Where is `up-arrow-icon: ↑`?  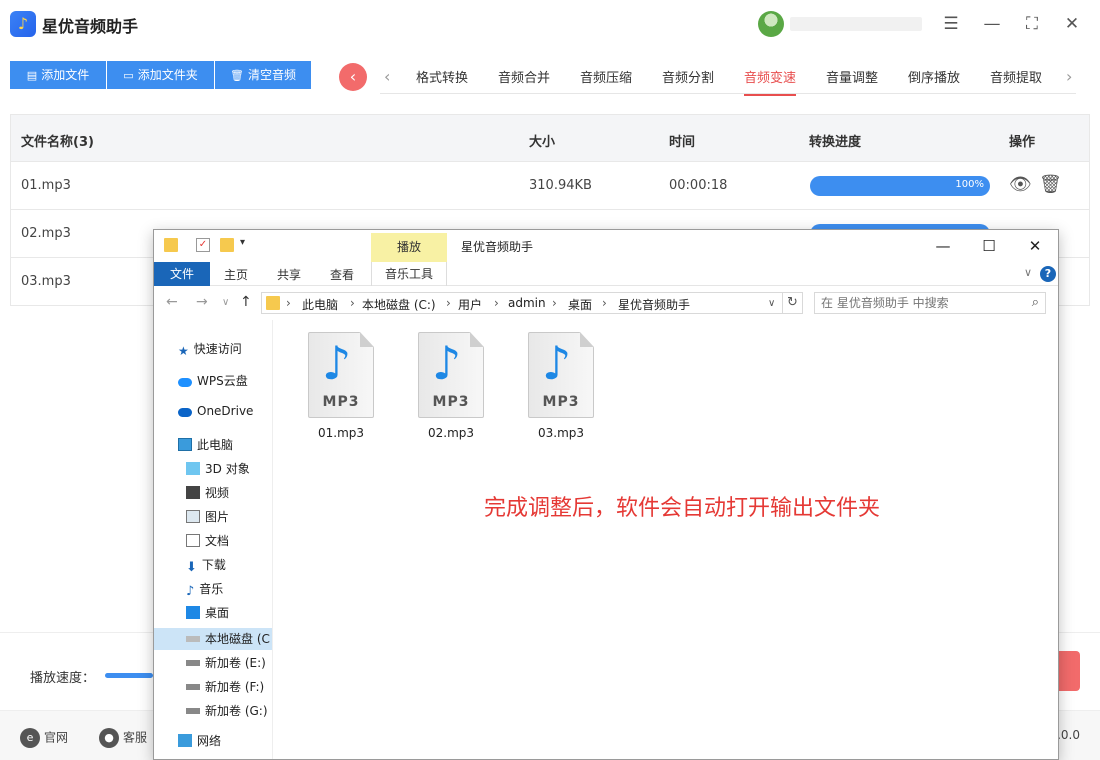 up-arrow-icon: ↑ is located at coordinates (246, 302).